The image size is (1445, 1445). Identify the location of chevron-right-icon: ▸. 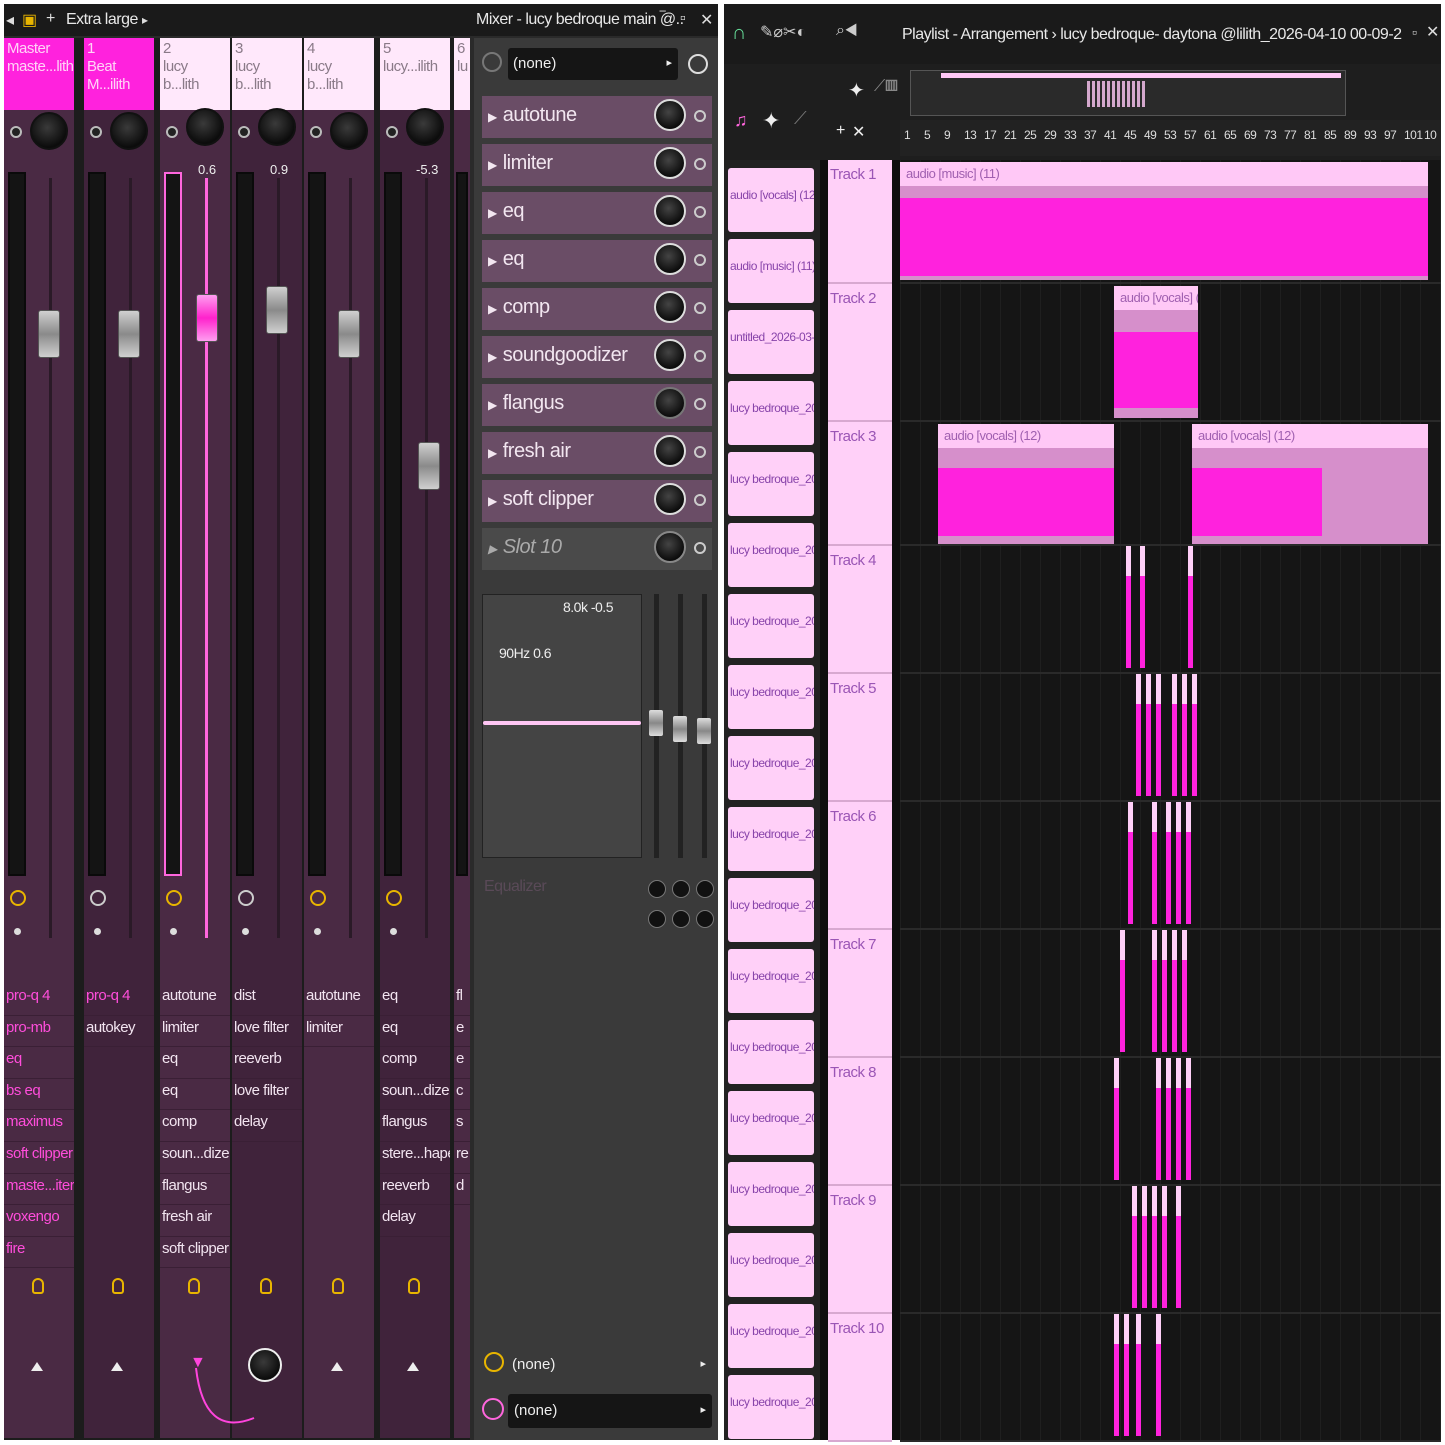
(145, 20).